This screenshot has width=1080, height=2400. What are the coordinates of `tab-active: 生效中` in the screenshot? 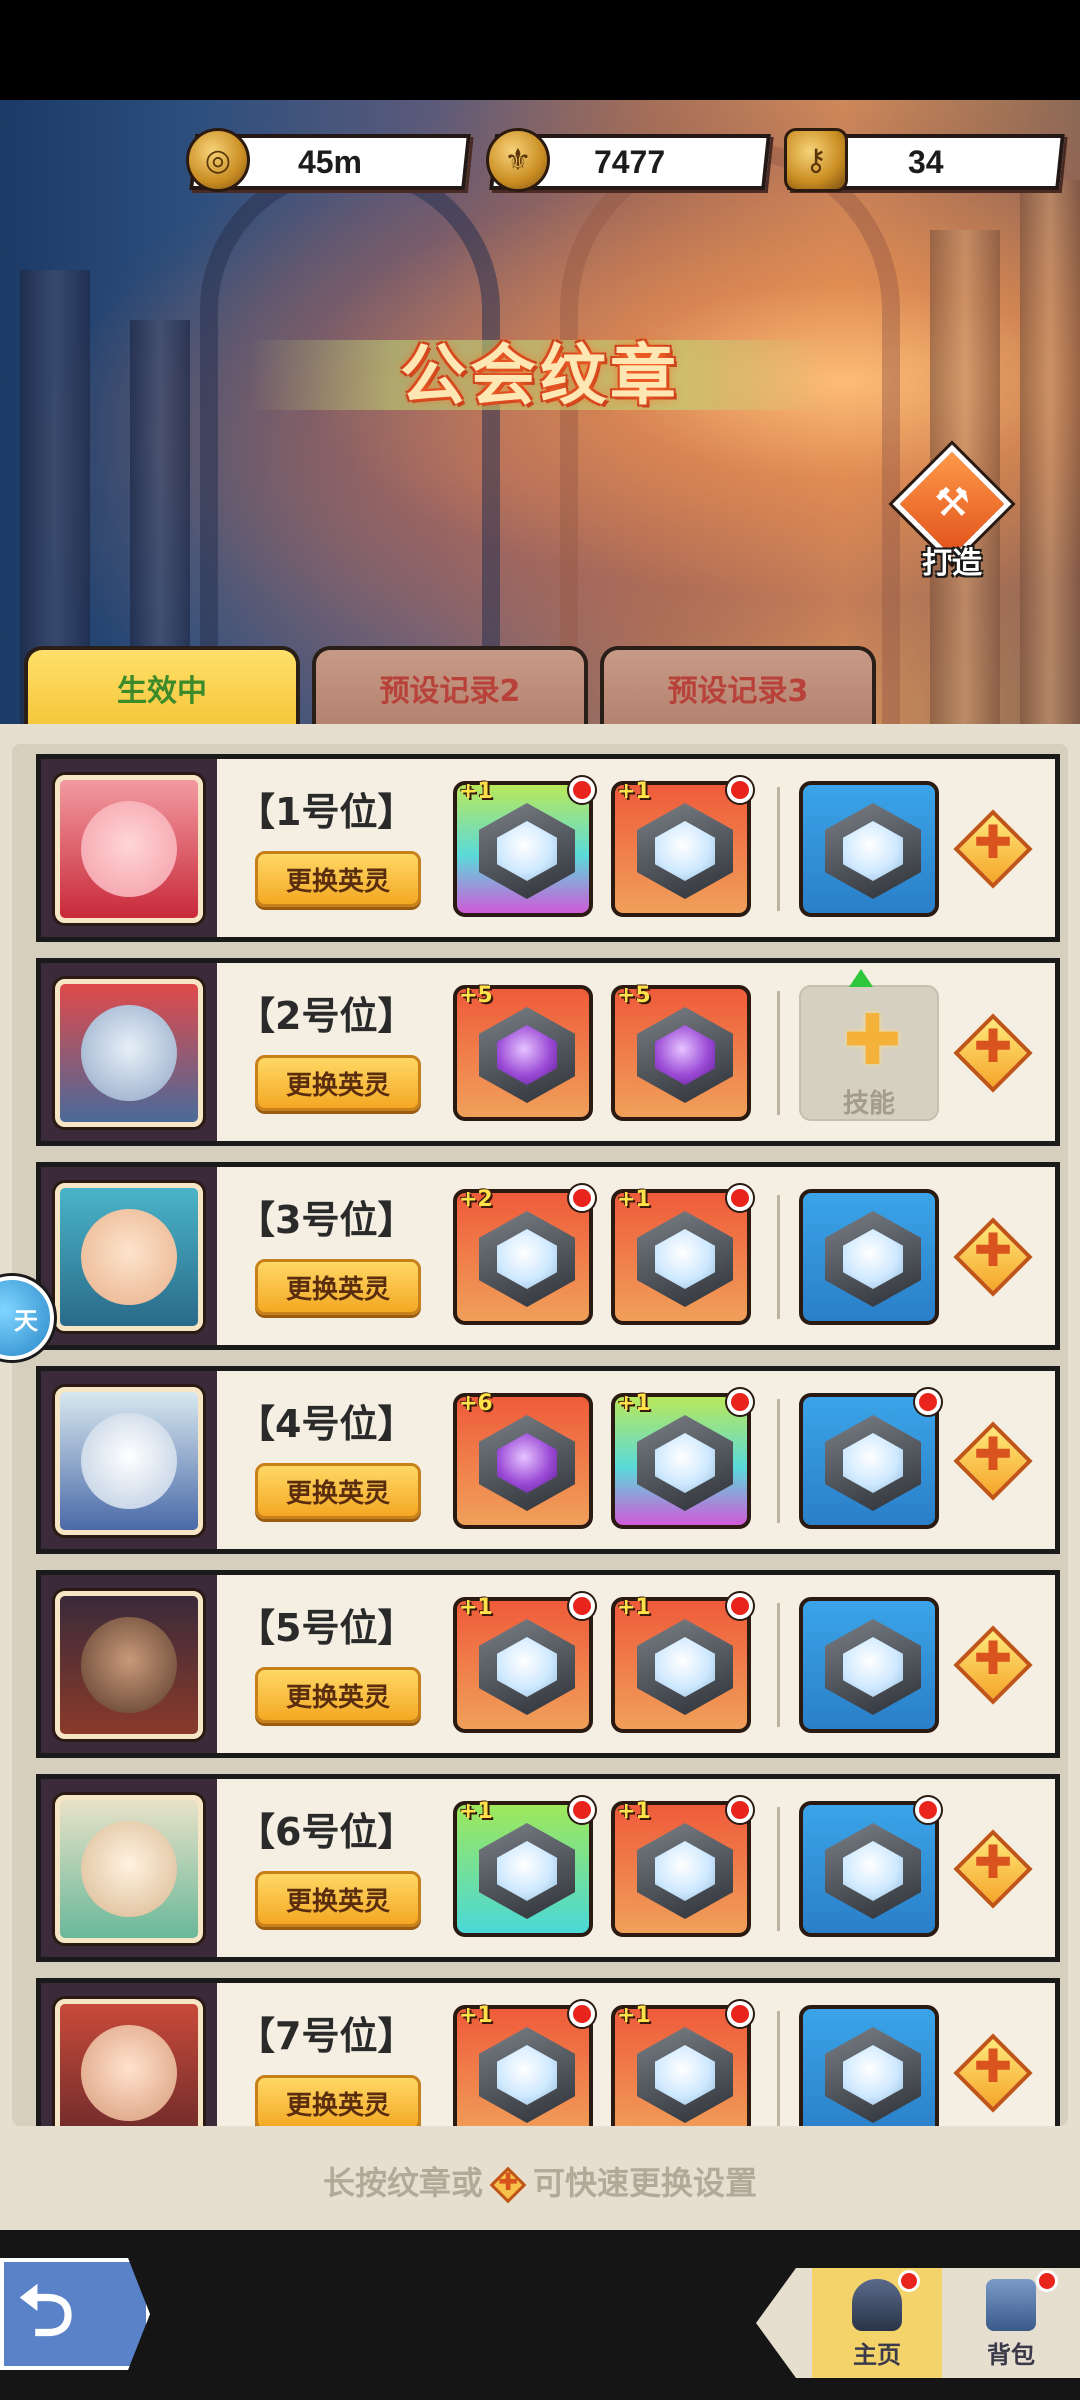 It's located at (162, 686).